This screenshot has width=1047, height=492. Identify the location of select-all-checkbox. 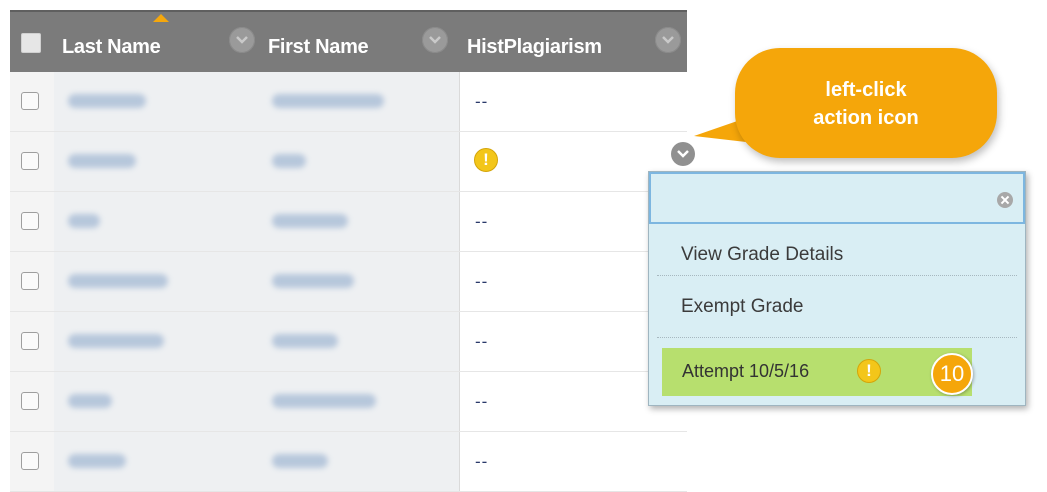
(31, 43).